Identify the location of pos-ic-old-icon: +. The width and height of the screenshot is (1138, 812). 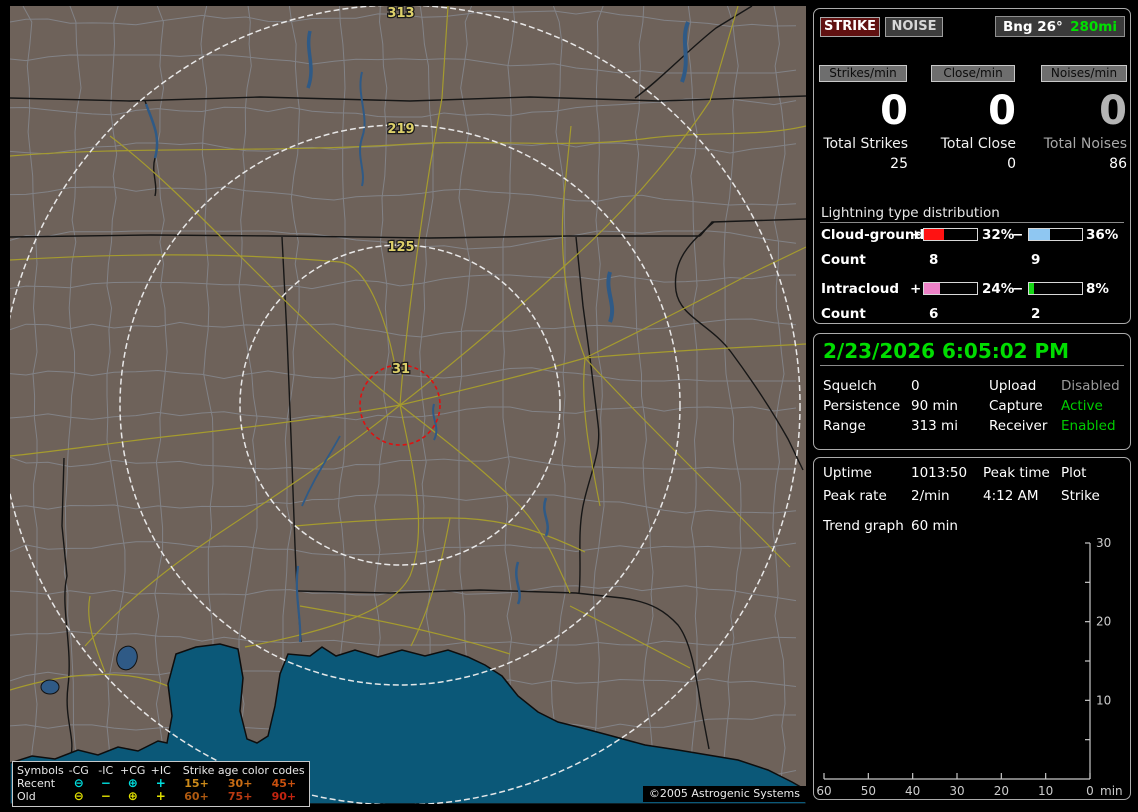
(160, 796).